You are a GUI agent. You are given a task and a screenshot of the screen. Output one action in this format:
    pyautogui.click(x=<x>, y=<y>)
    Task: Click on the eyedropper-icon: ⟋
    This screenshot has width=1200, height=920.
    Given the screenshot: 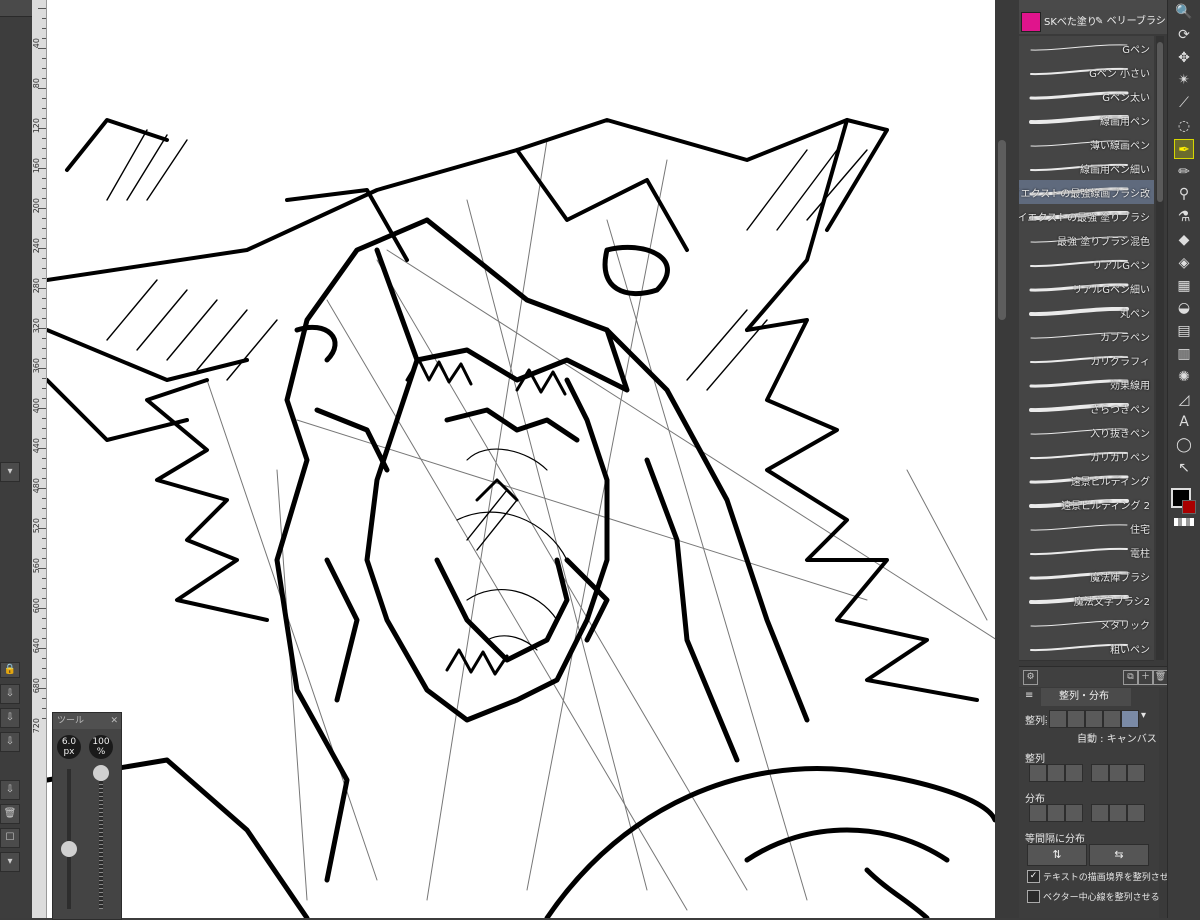 What is the action you would take?
    pyautogui.click(x=1184, y=103)
    